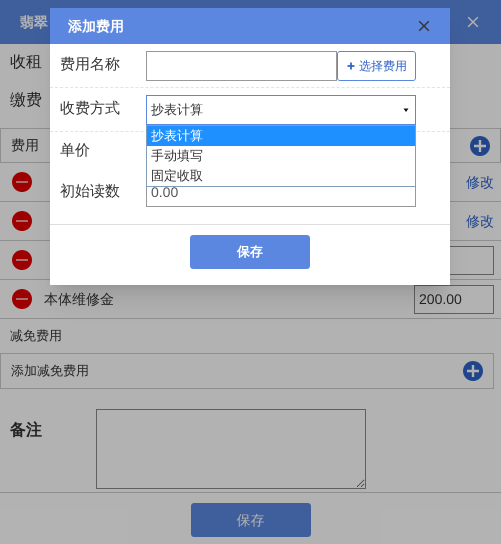 The width and height of the screenshot is (501, 544). I want to click on field-label: 费用名称, so click(90, 65).